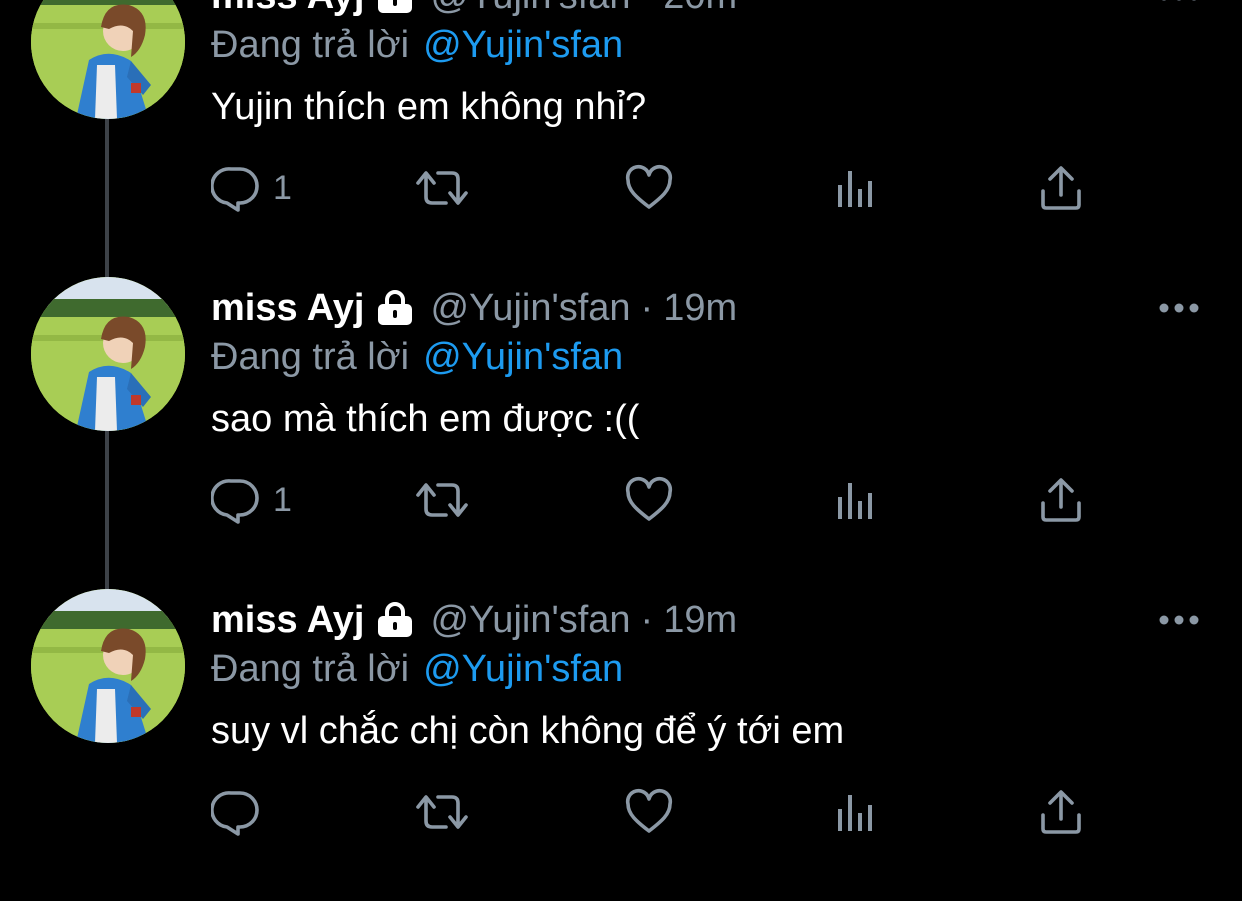 The height and width of the screenshot is (901, 1242). What do you see at coordinates (528, 730) in the screenshot?
I see `tweet-text: suy vl chắc chị còn không để ý tới em` at bounding box center [528, 730].